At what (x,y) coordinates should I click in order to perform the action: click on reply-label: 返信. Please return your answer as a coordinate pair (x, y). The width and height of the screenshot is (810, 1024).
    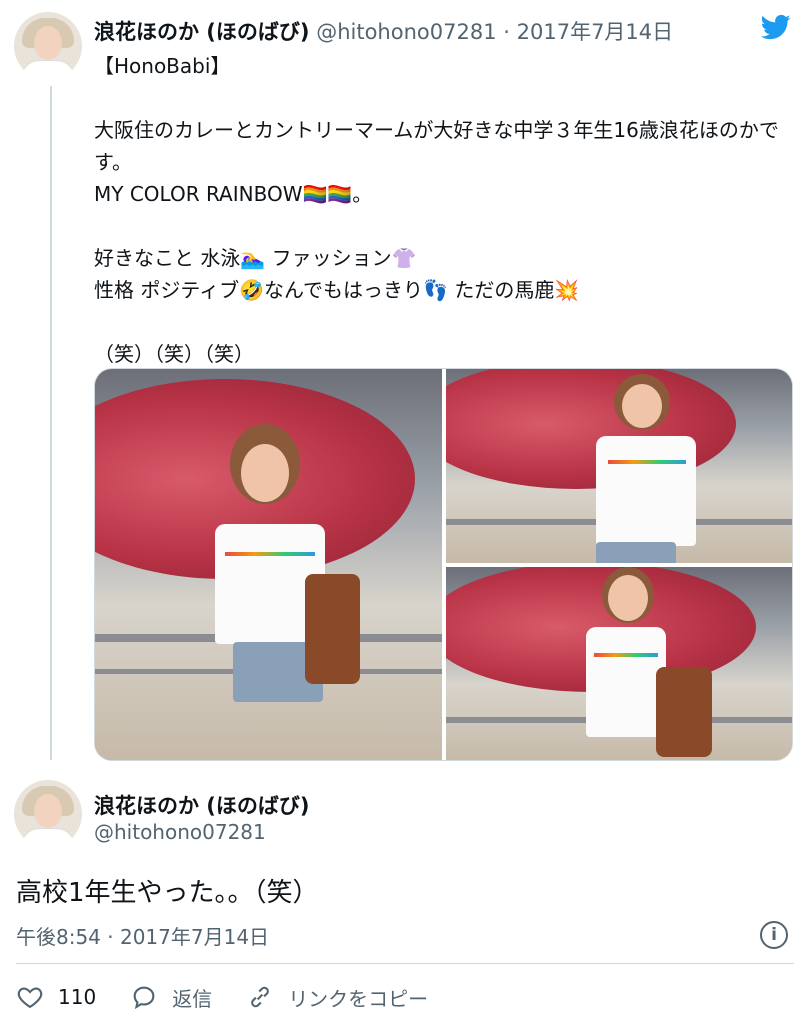
    Looking at the image, I should click on (192, 998).